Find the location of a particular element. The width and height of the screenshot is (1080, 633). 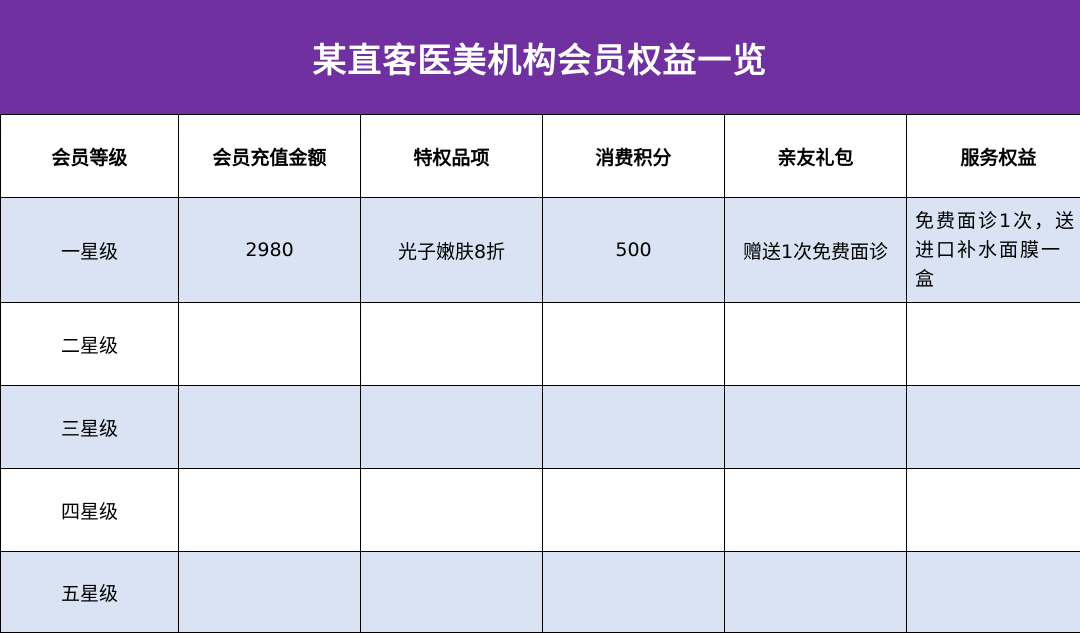

header-friends-gift: 亲友礼包 is located at coordinates (816, 156).